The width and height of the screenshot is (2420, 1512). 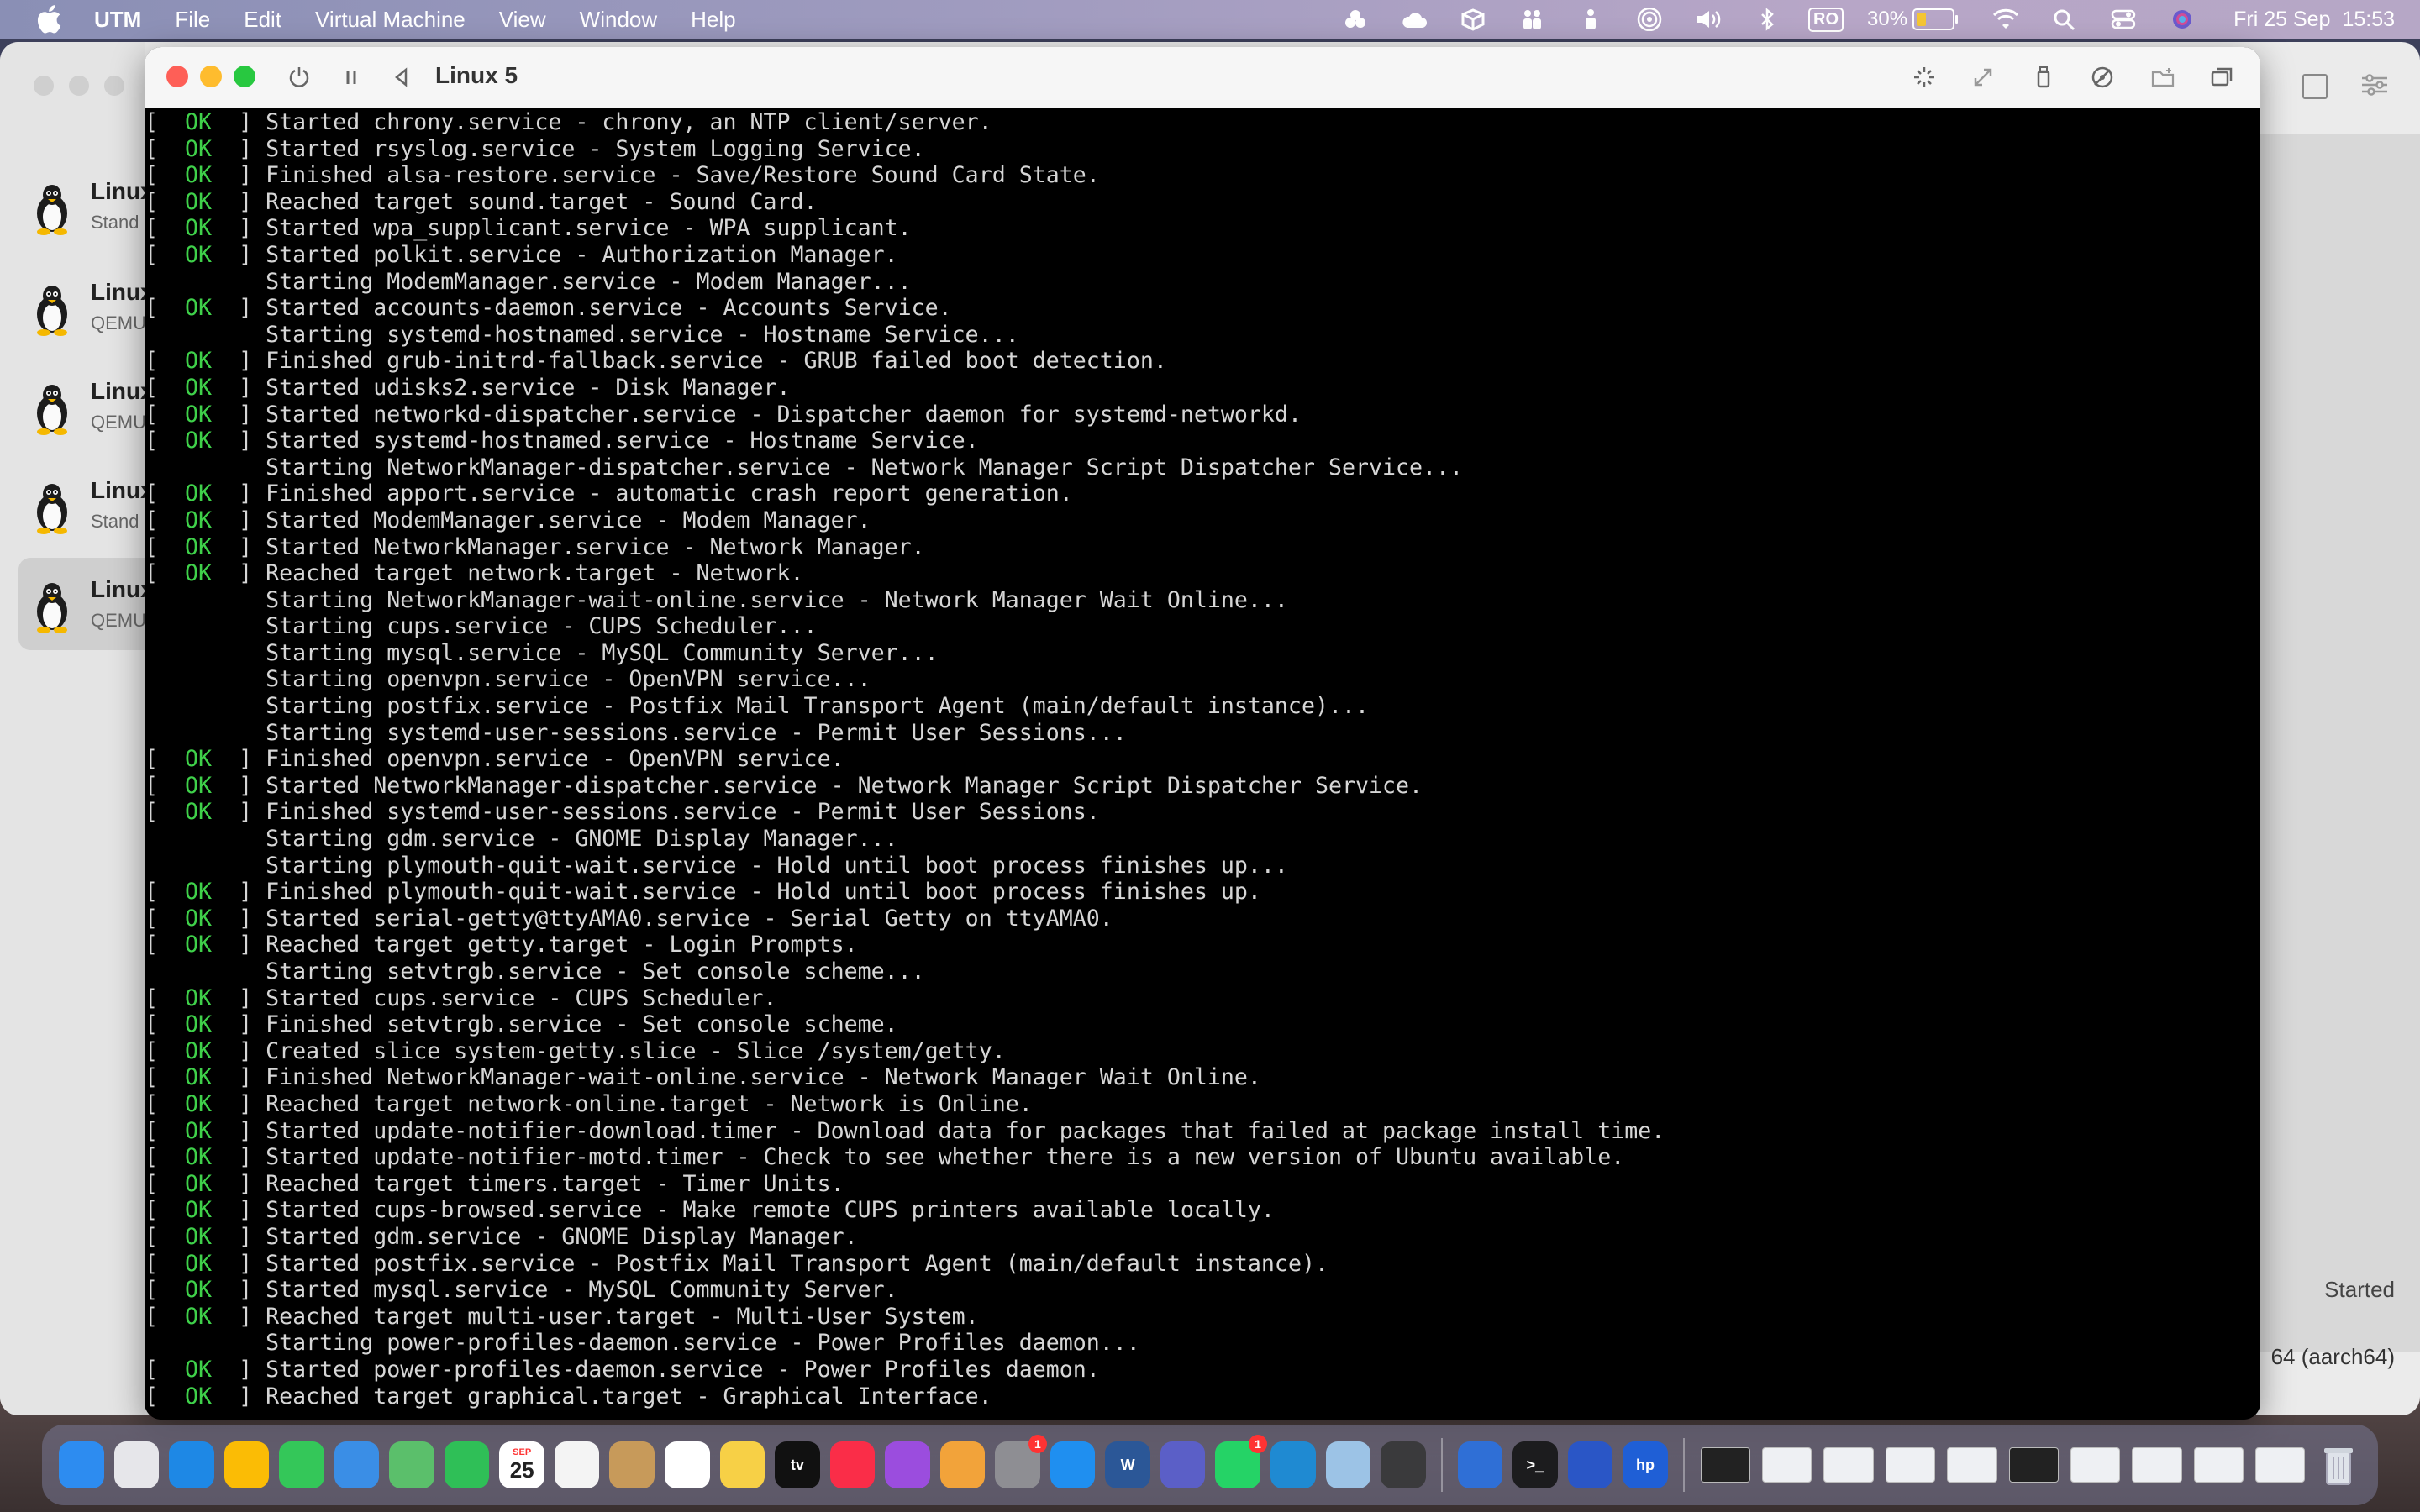 I want to click on battery-icon, so click(x=1935, y=19).